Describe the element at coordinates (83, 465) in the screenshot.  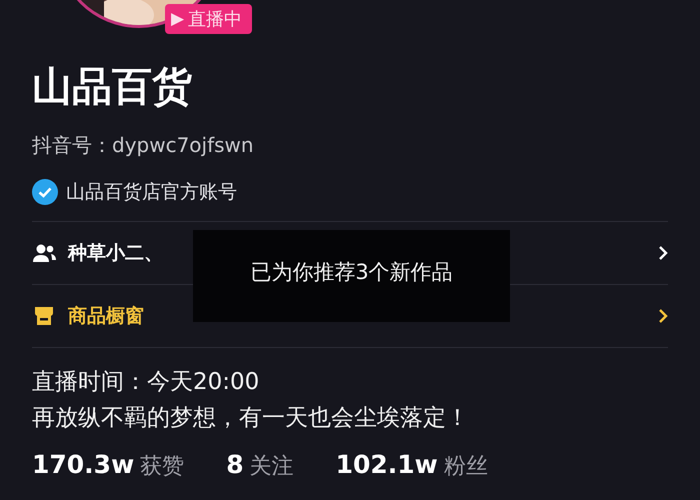
I see `stat-value: 170.3w` at that location.